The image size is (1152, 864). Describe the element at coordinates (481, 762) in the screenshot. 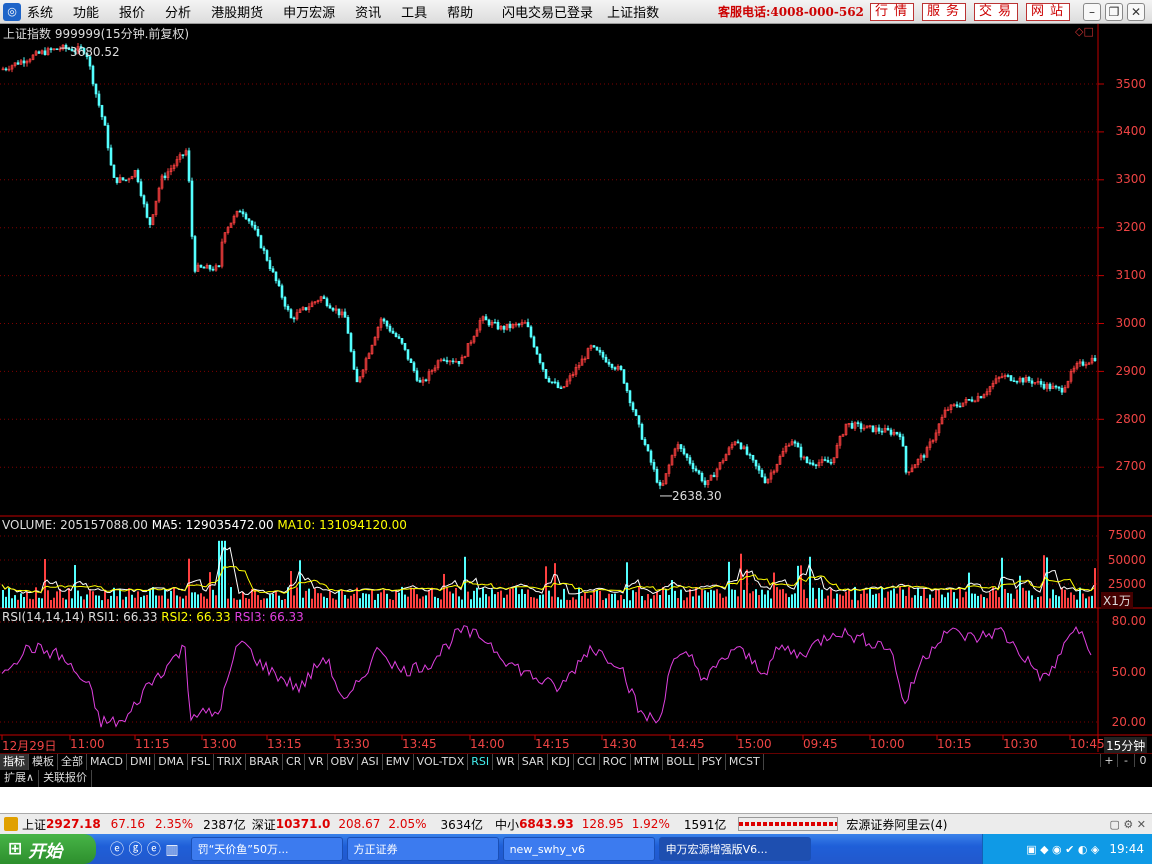

I see `indicator-tab-rsi: RSI` at that location.